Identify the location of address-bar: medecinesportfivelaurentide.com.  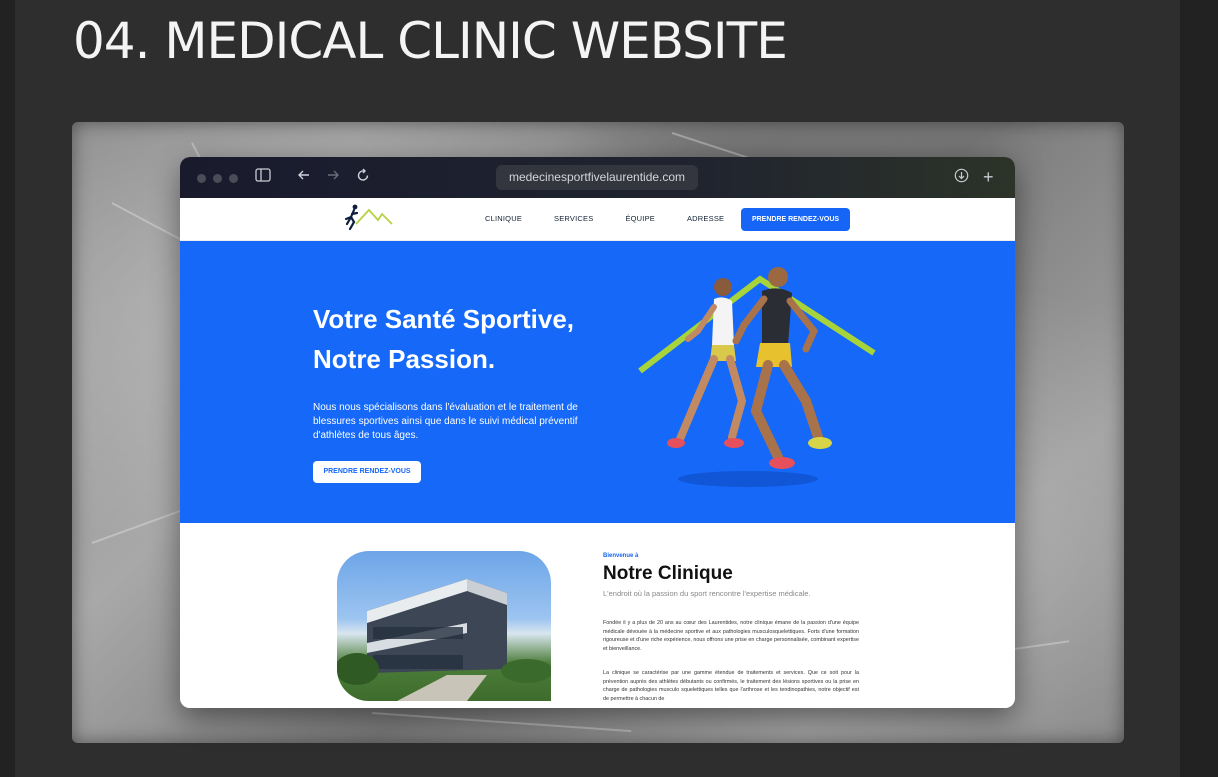
(597, 177).